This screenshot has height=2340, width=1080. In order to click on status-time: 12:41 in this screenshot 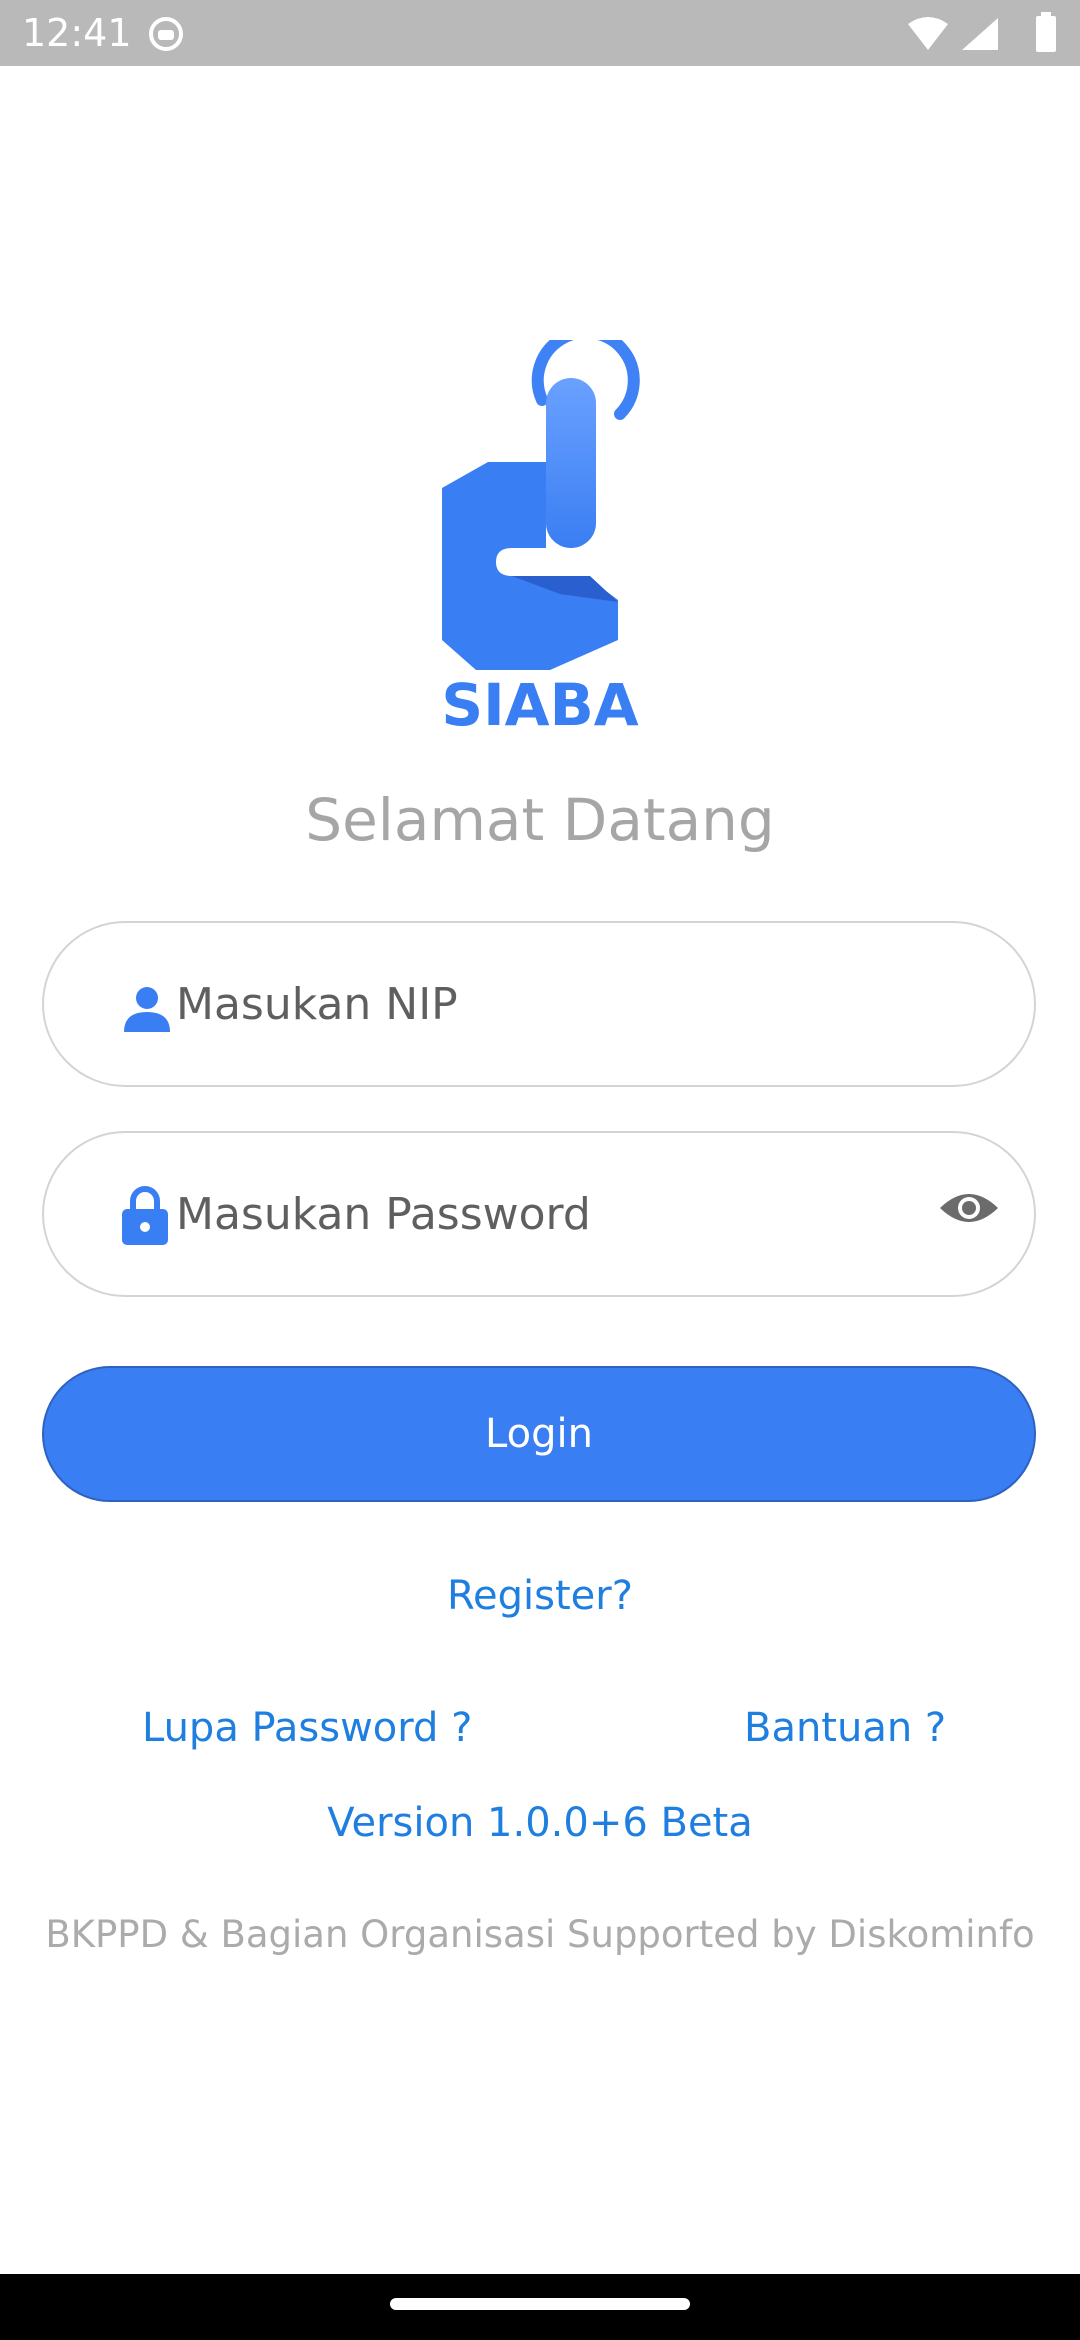, I will do `click(77, 33)`.